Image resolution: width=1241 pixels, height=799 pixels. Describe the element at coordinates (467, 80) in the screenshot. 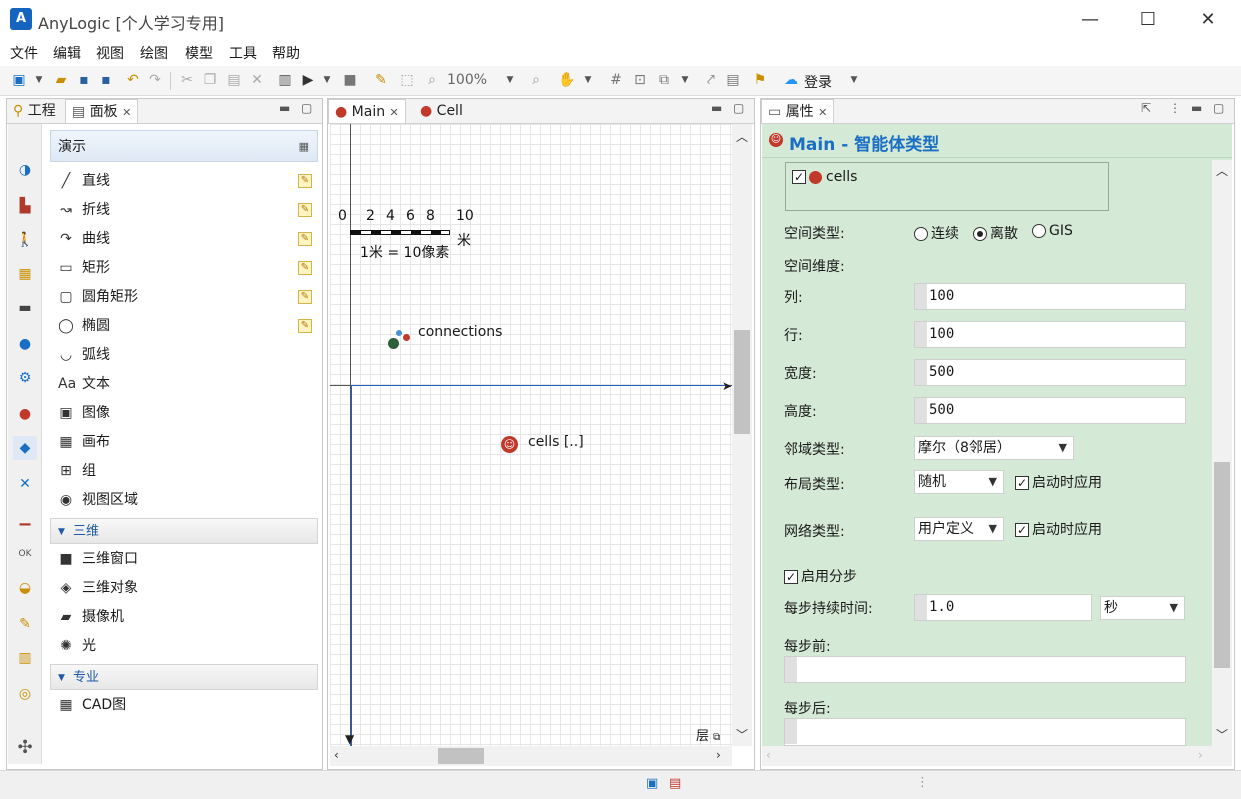

I see `zoom-level: 100%` at that location.